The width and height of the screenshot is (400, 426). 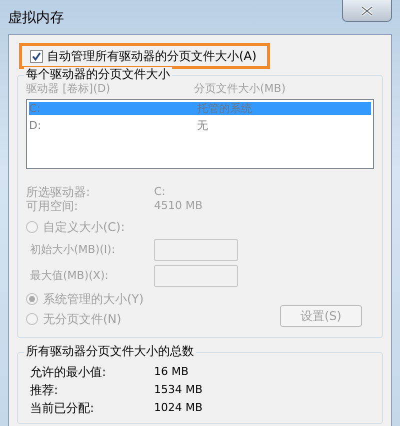 I want to click on group-title: 每个驱动器的分页文件大小, so click(x=98, y=74).